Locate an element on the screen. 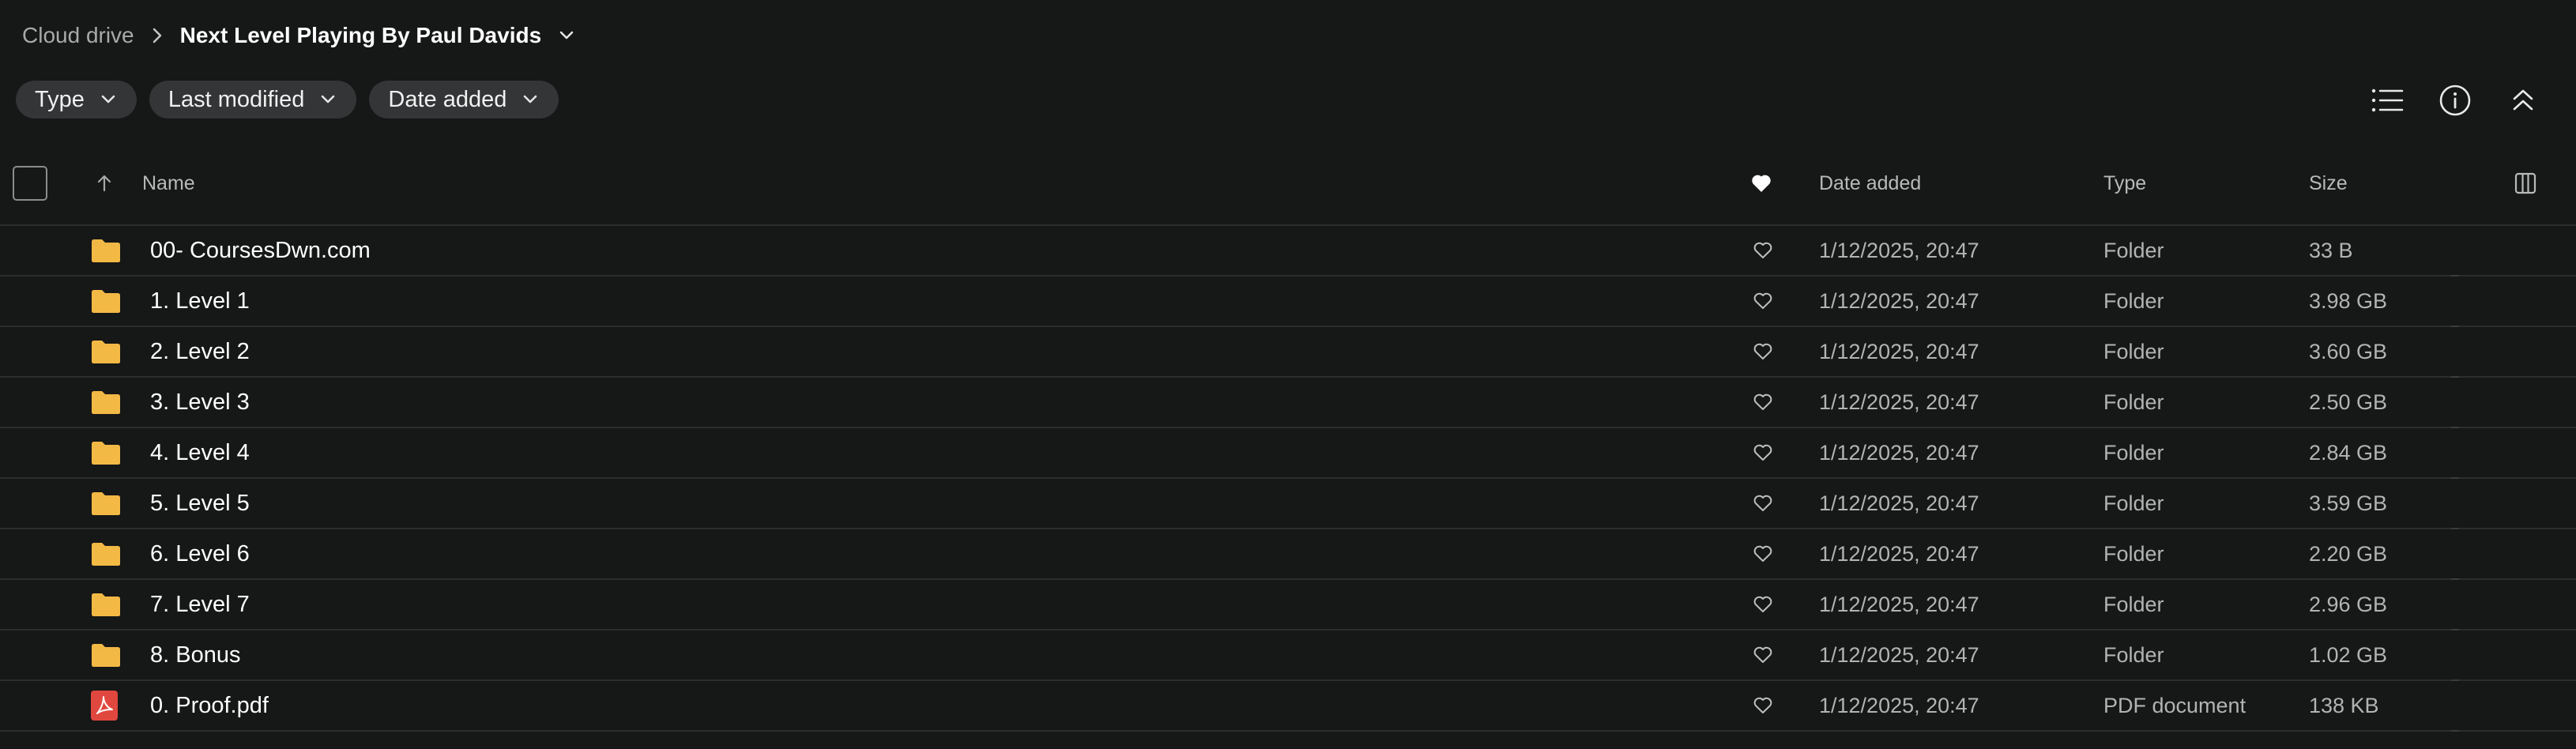 Image resolution: width=2576 pixels, height=749 pixels. favourite-filled-icon is located at coordinates (1761, 183).